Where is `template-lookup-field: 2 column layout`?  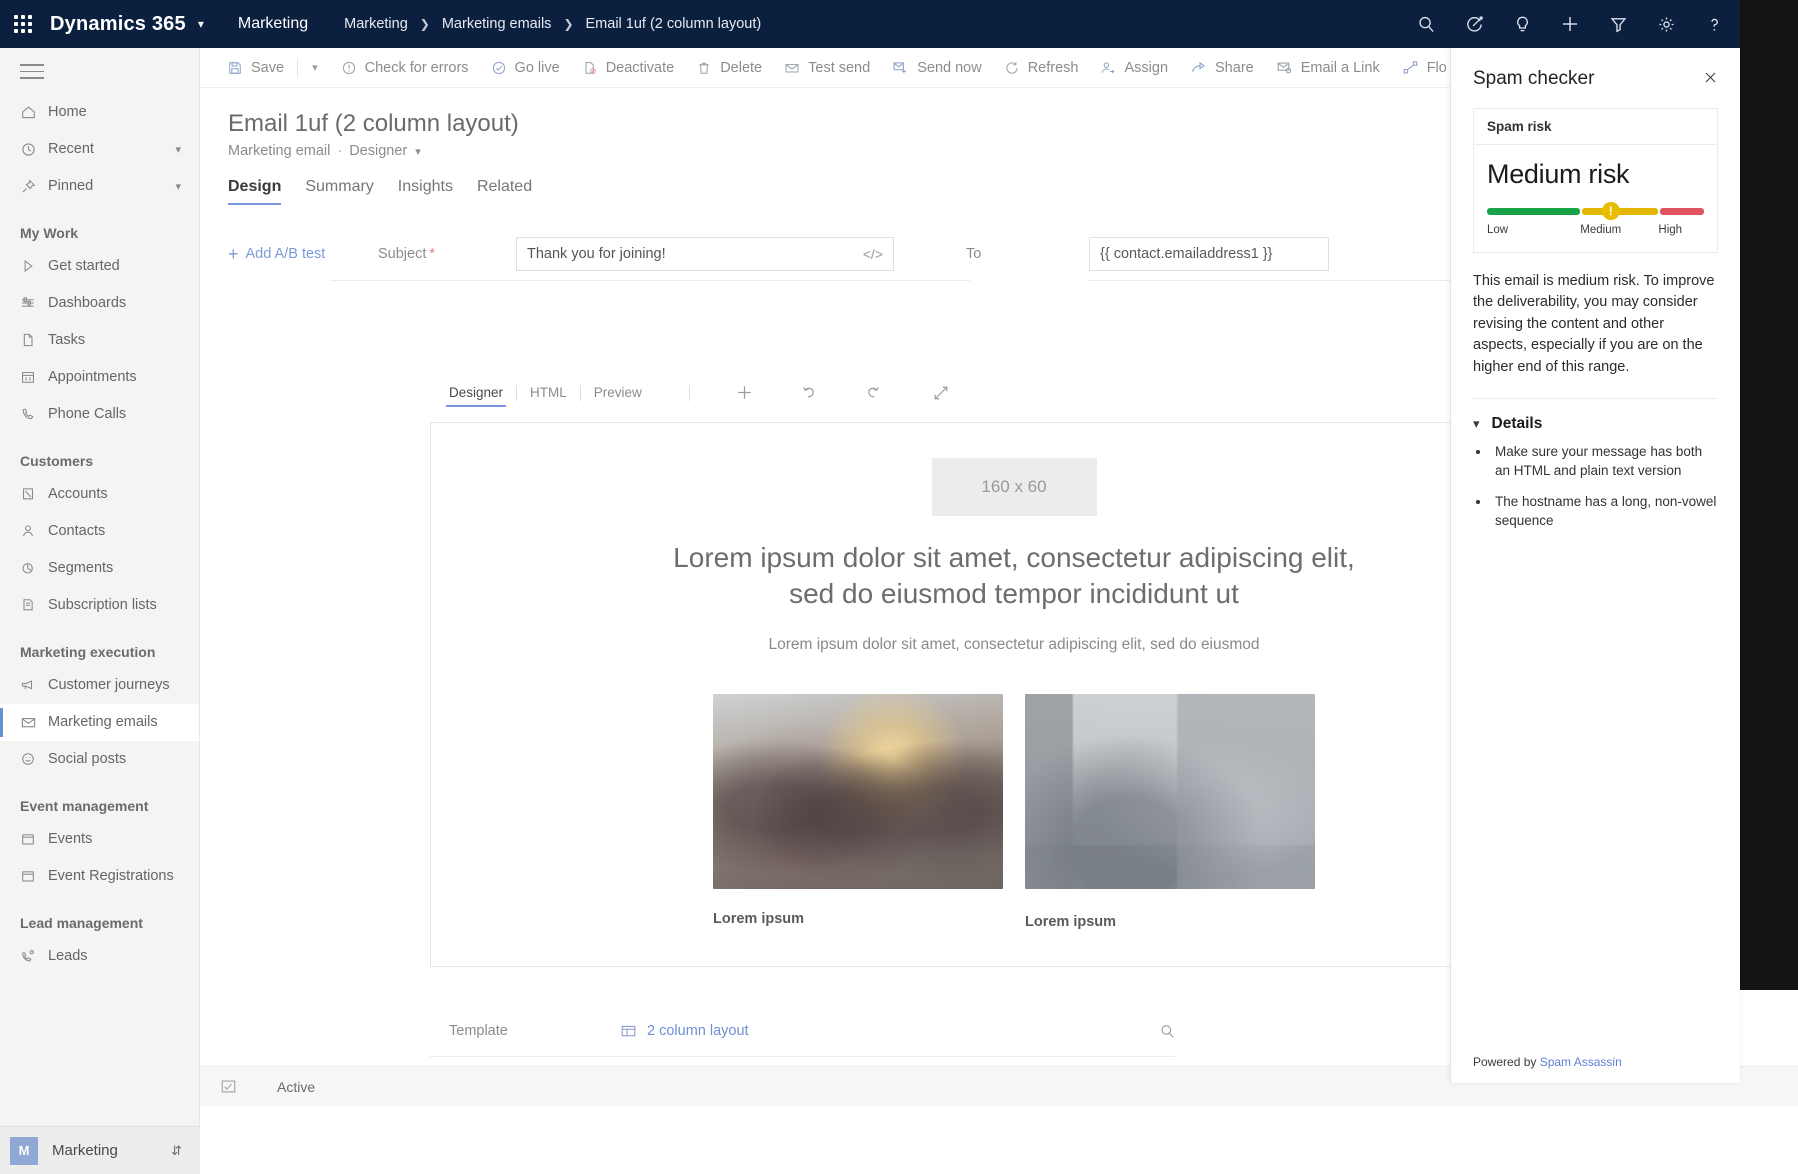 template-lookup-field: 2 column layout is located at coordinates (905, 1031).